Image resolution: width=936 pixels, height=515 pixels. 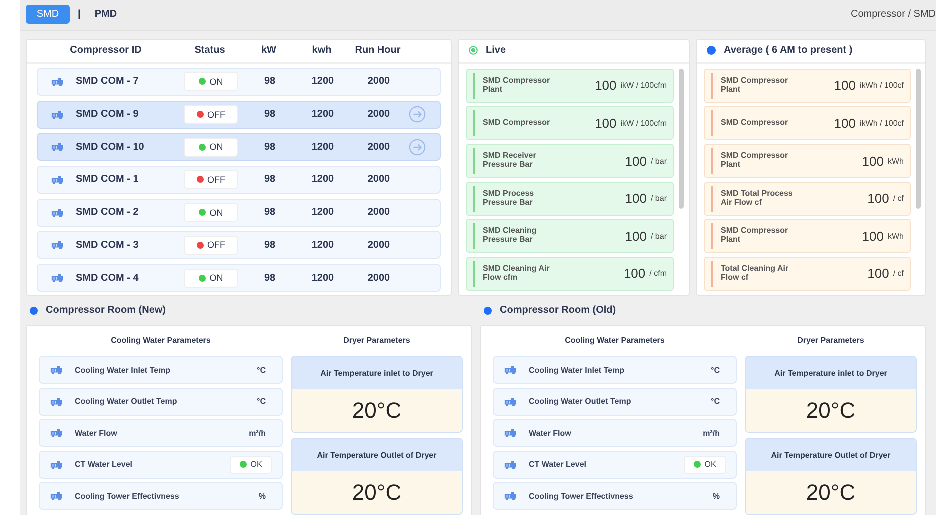 What do you see at coordinates (106, 50) in the screenshot?
I see `column-header: Compressor ID` at bounding box center [106, 50].